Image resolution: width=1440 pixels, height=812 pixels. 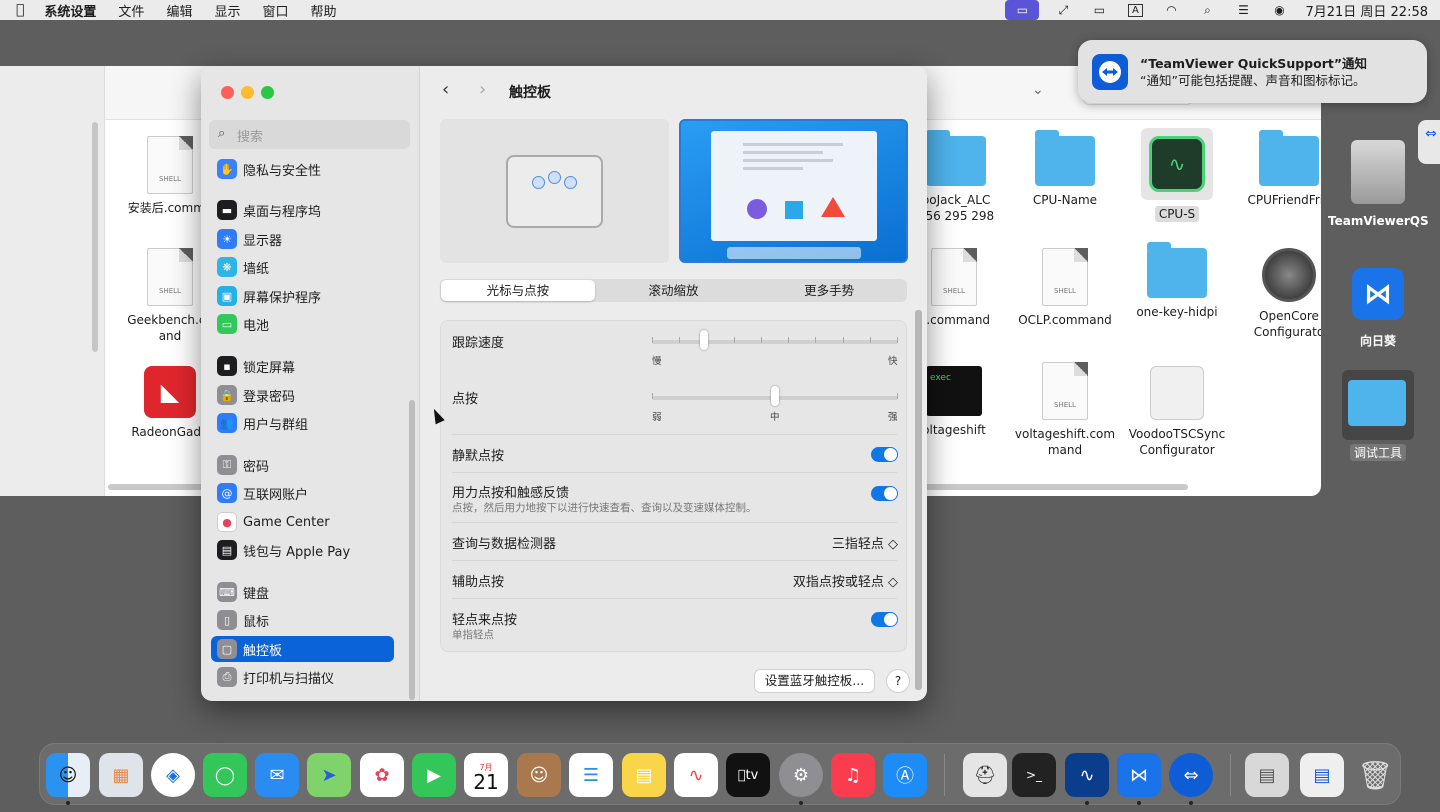 What do you see at coordinates (985, 775) in the screenshot?
I see `disk-utility-icon: ⛑` at bounding box center [985, 775].